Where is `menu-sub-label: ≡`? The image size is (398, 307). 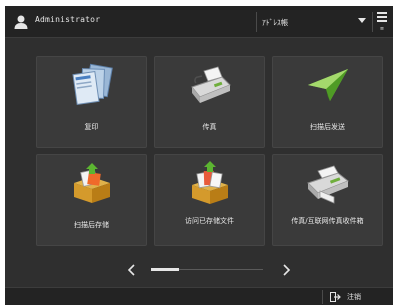 menu-sub-label: ≡ is located at coordinates (382, 29).